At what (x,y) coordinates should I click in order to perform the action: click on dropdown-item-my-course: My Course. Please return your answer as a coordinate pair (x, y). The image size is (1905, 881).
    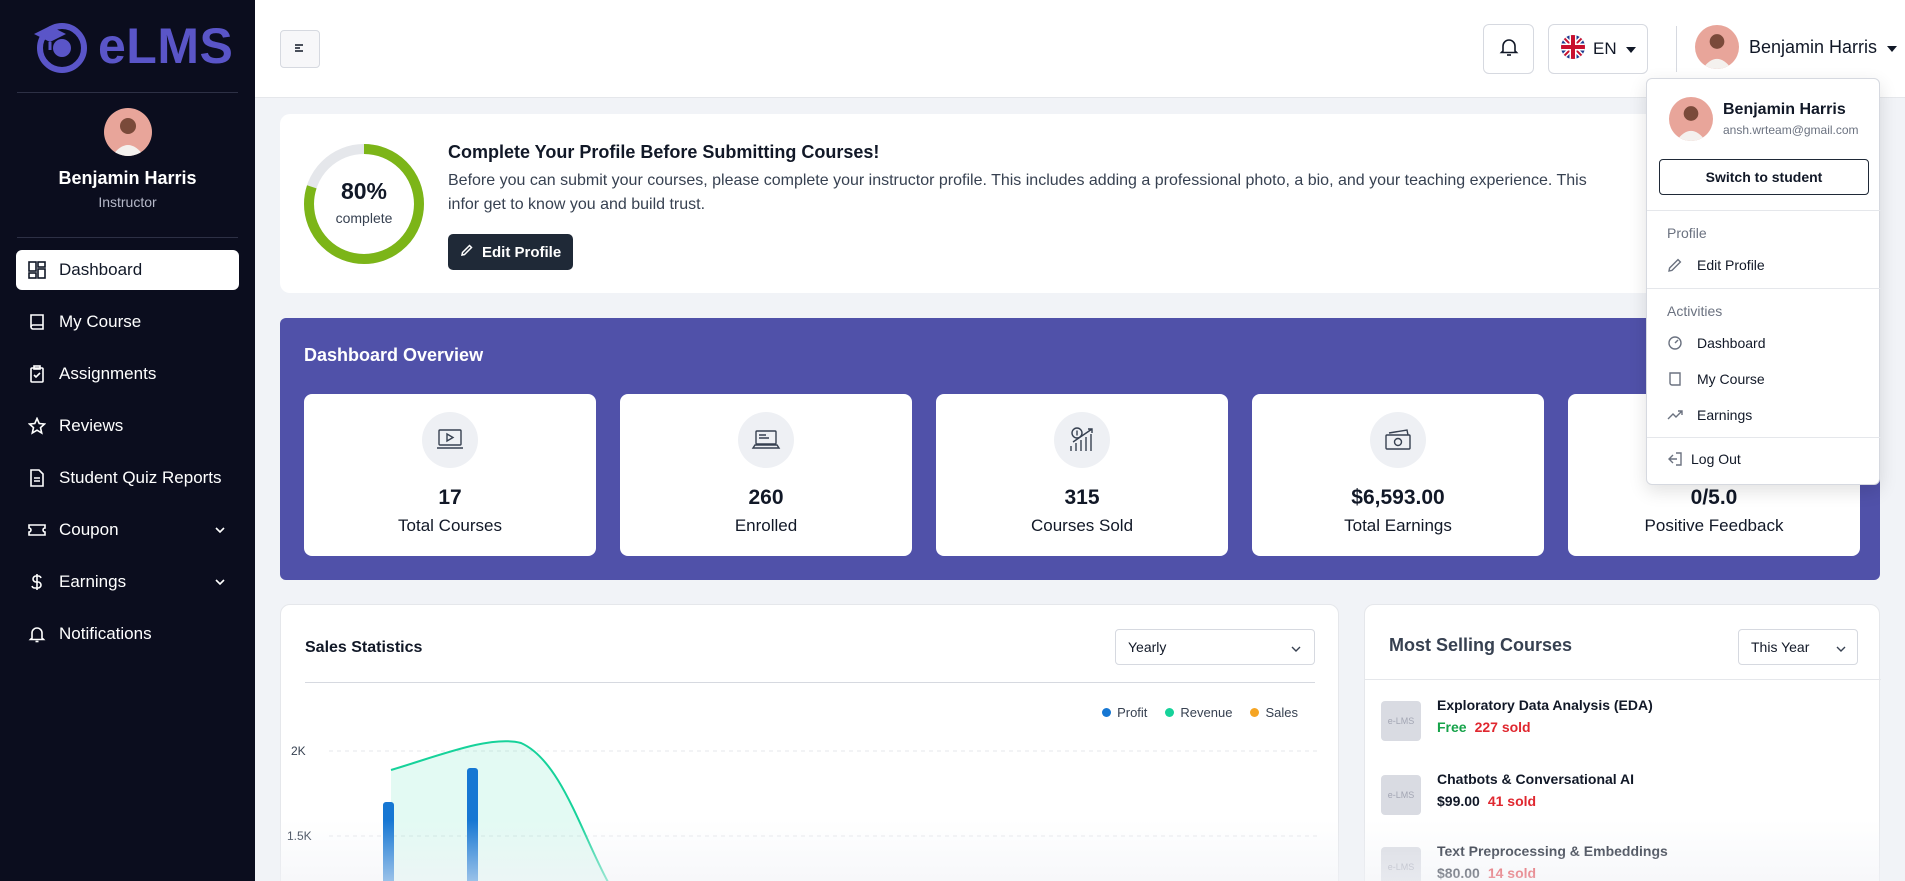
    Looking at the image, I should click on (1716, 379).